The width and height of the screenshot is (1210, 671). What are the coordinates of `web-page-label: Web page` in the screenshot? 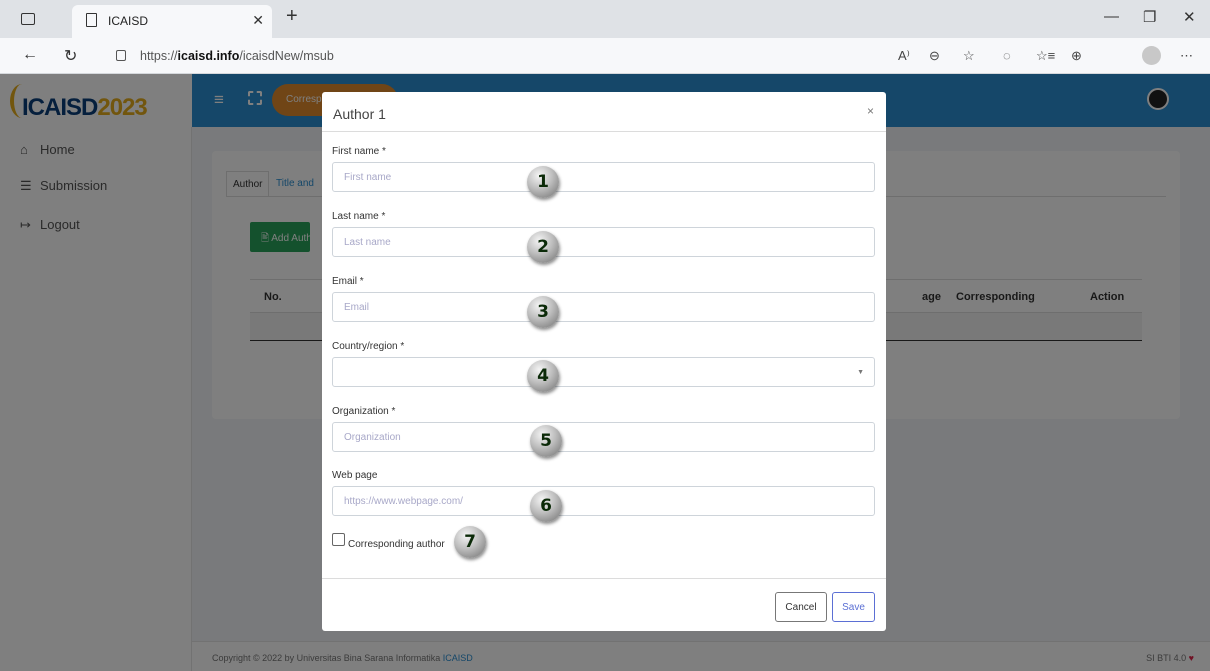 It's located at (355, 475).